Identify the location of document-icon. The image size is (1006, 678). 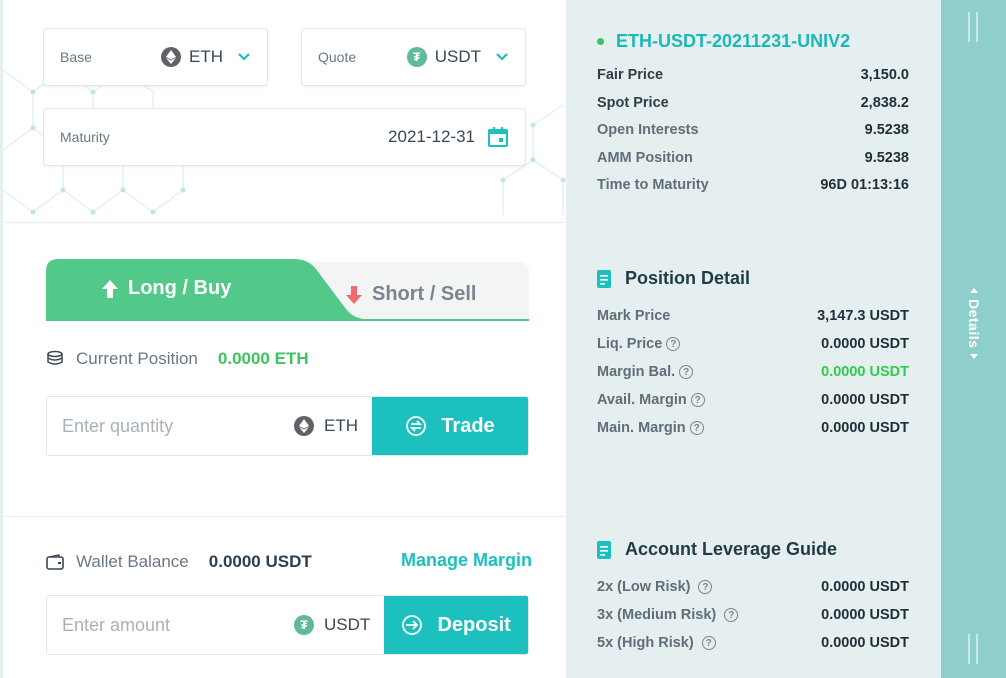
(604, 549).